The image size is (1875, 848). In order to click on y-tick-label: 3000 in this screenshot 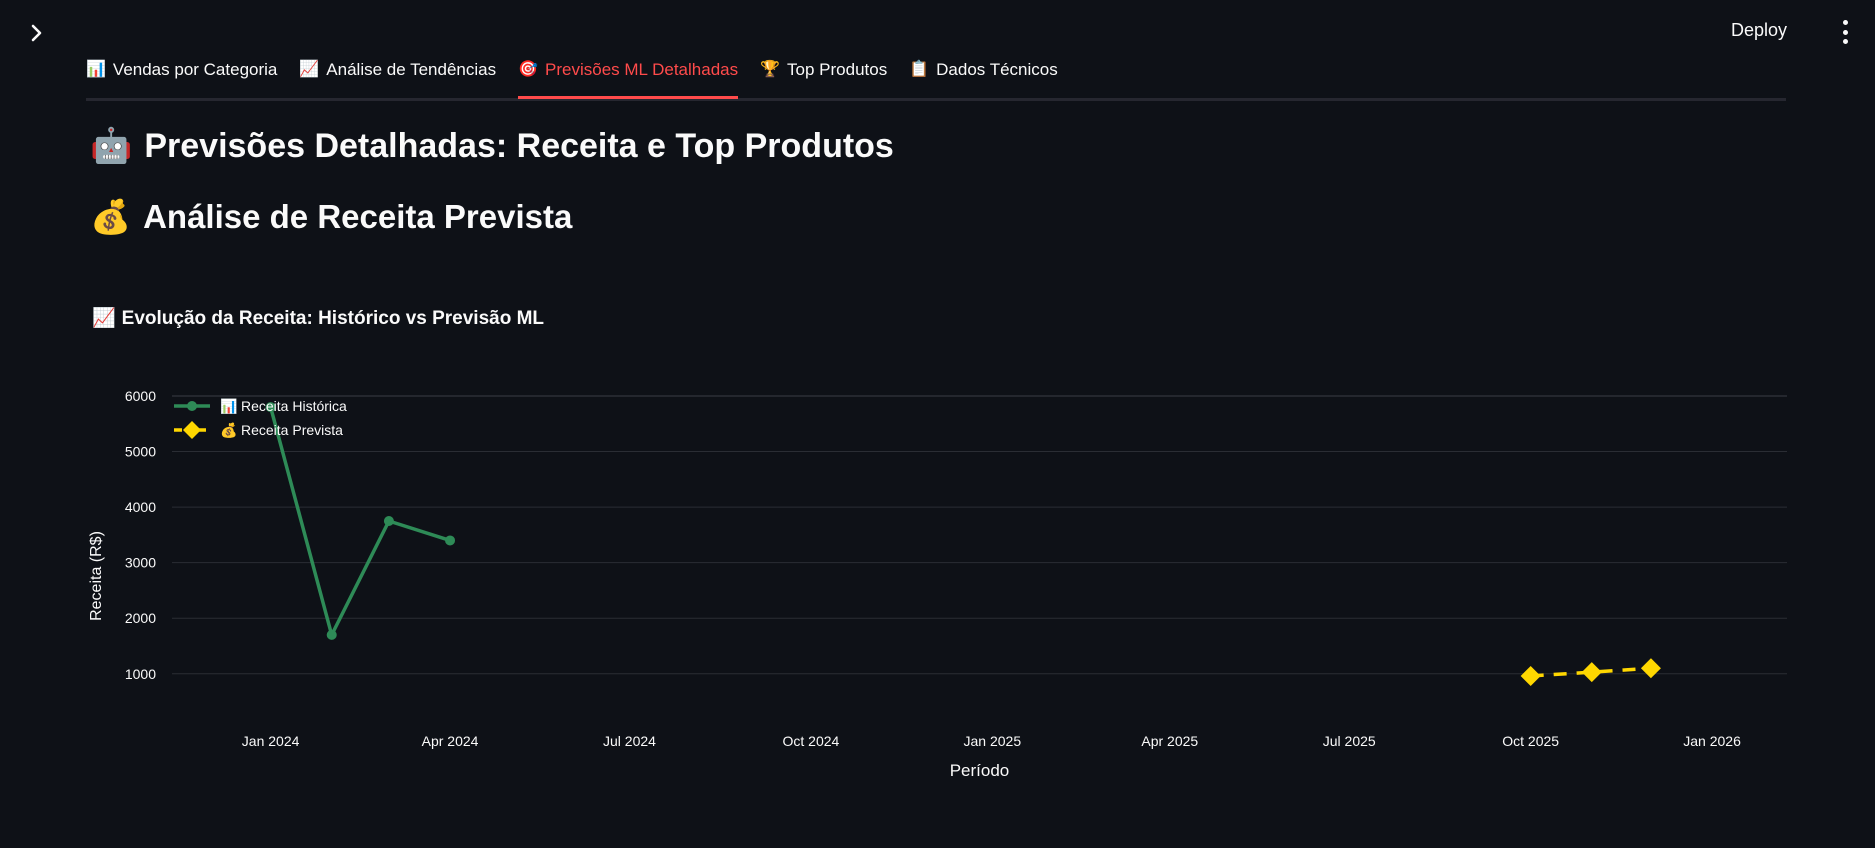, I will do `click(140, 563)`.